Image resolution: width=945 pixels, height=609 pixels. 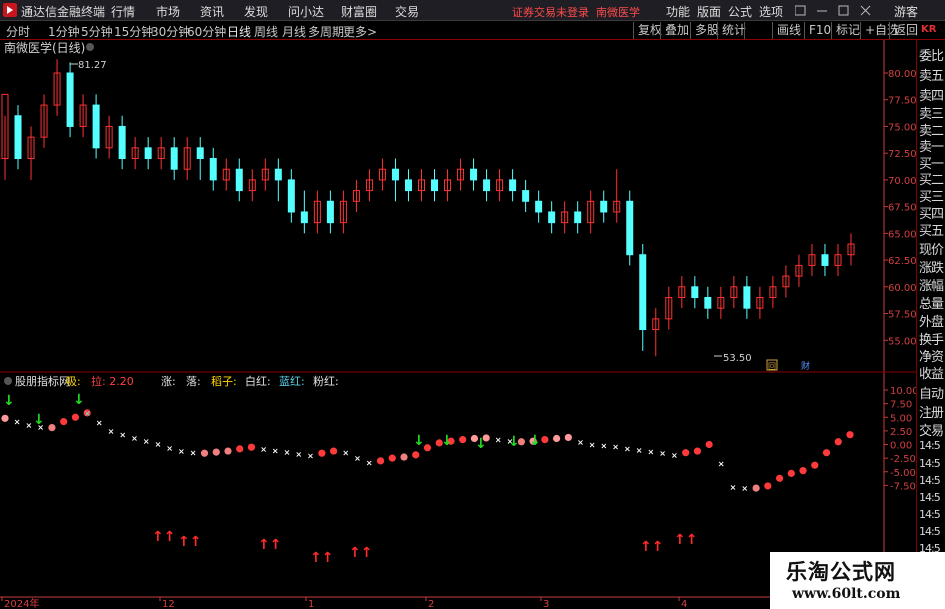 What do you see at coordinates (168, 604) in the screenshot?
I see `date-label: 12` at bounding box center [168, 604].